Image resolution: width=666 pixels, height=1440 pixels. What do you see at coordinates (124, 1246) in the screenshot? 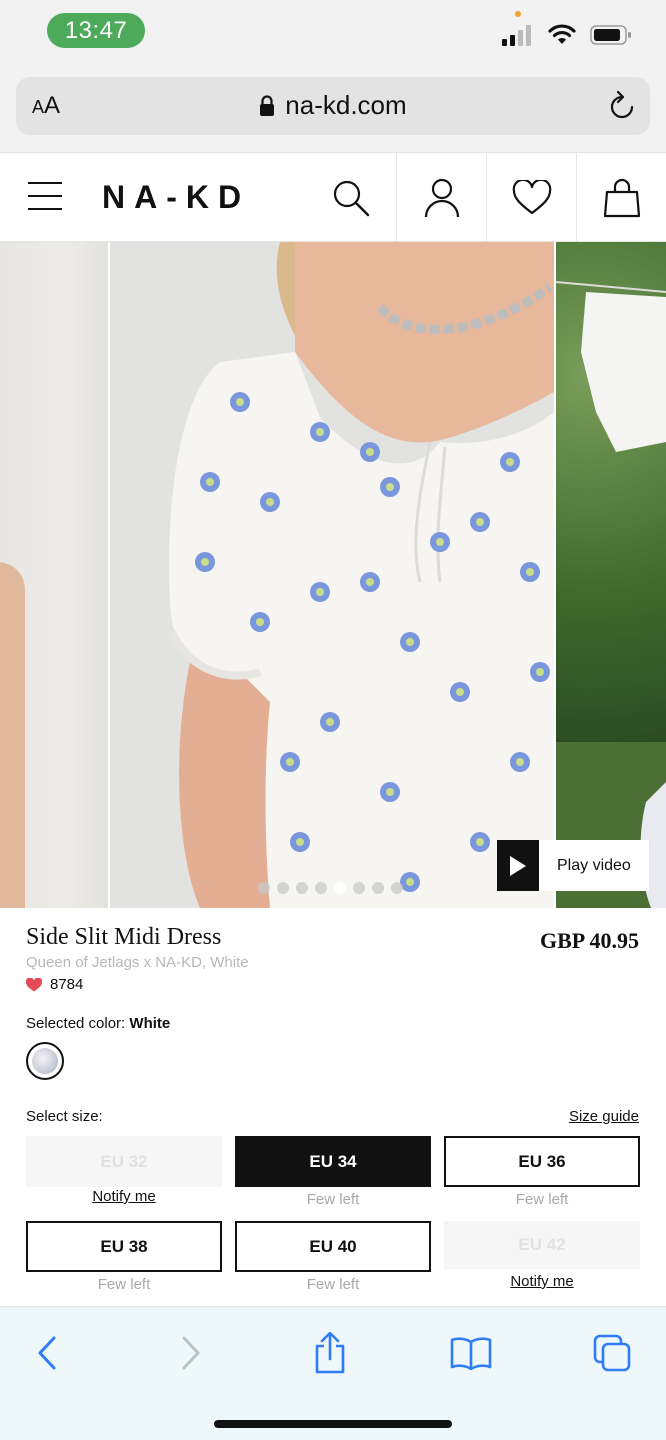
I see `size-option-eu38: EU 38` at bounding box center [124, 1246].